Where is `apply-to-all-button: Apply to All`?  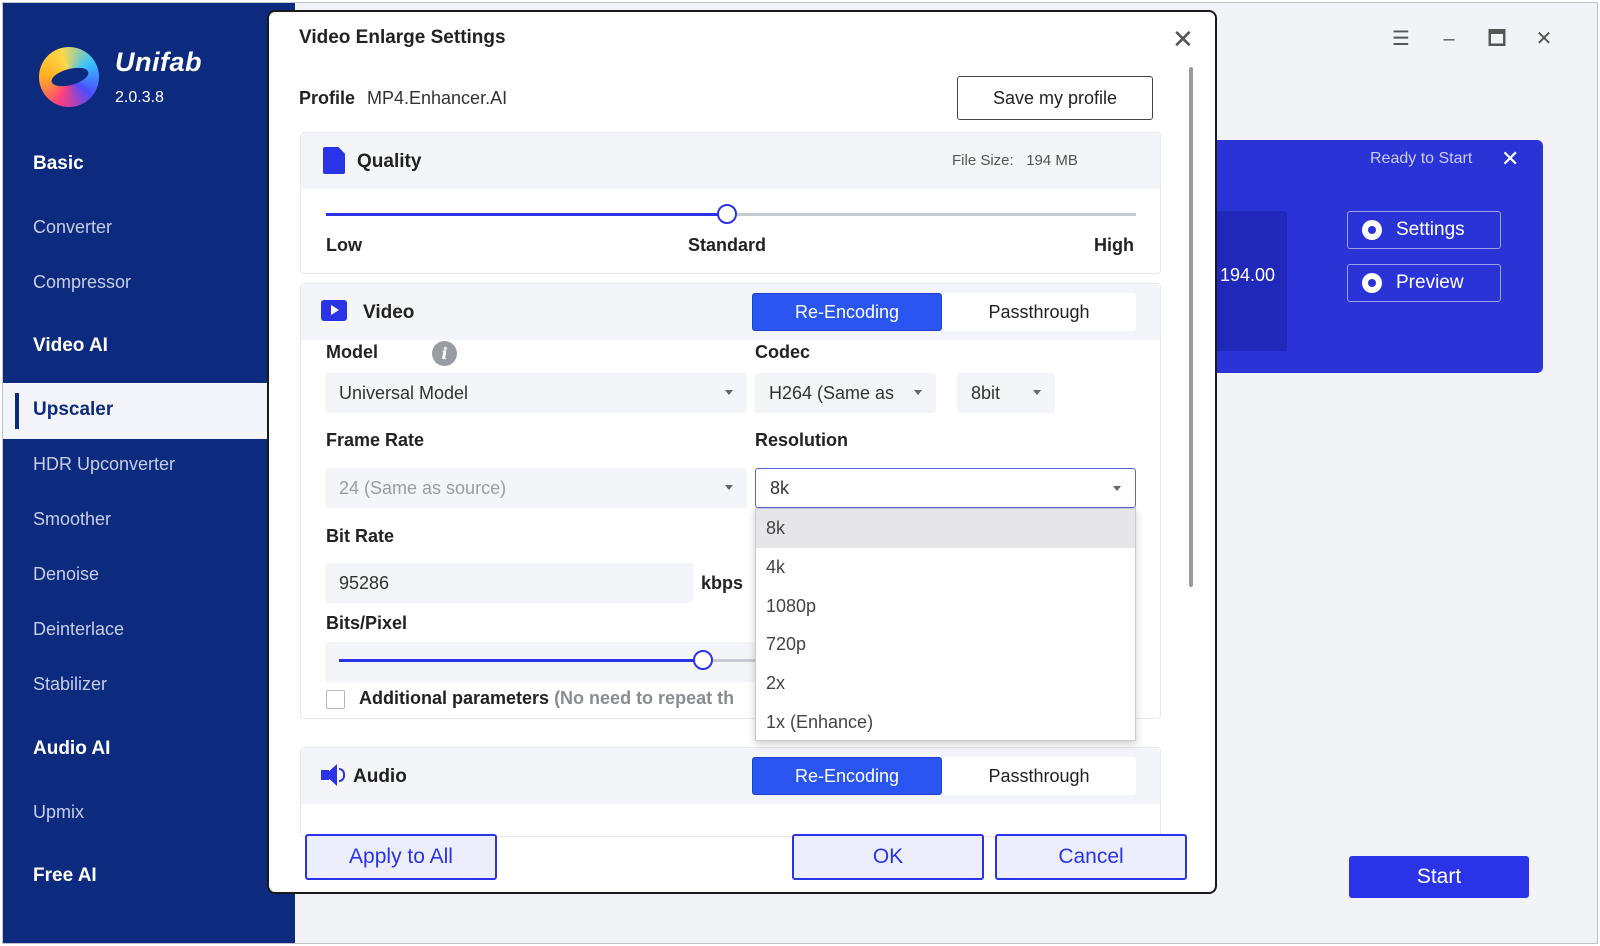
apply-to-all-button: Apply to All is located at coordinates (401, 857).